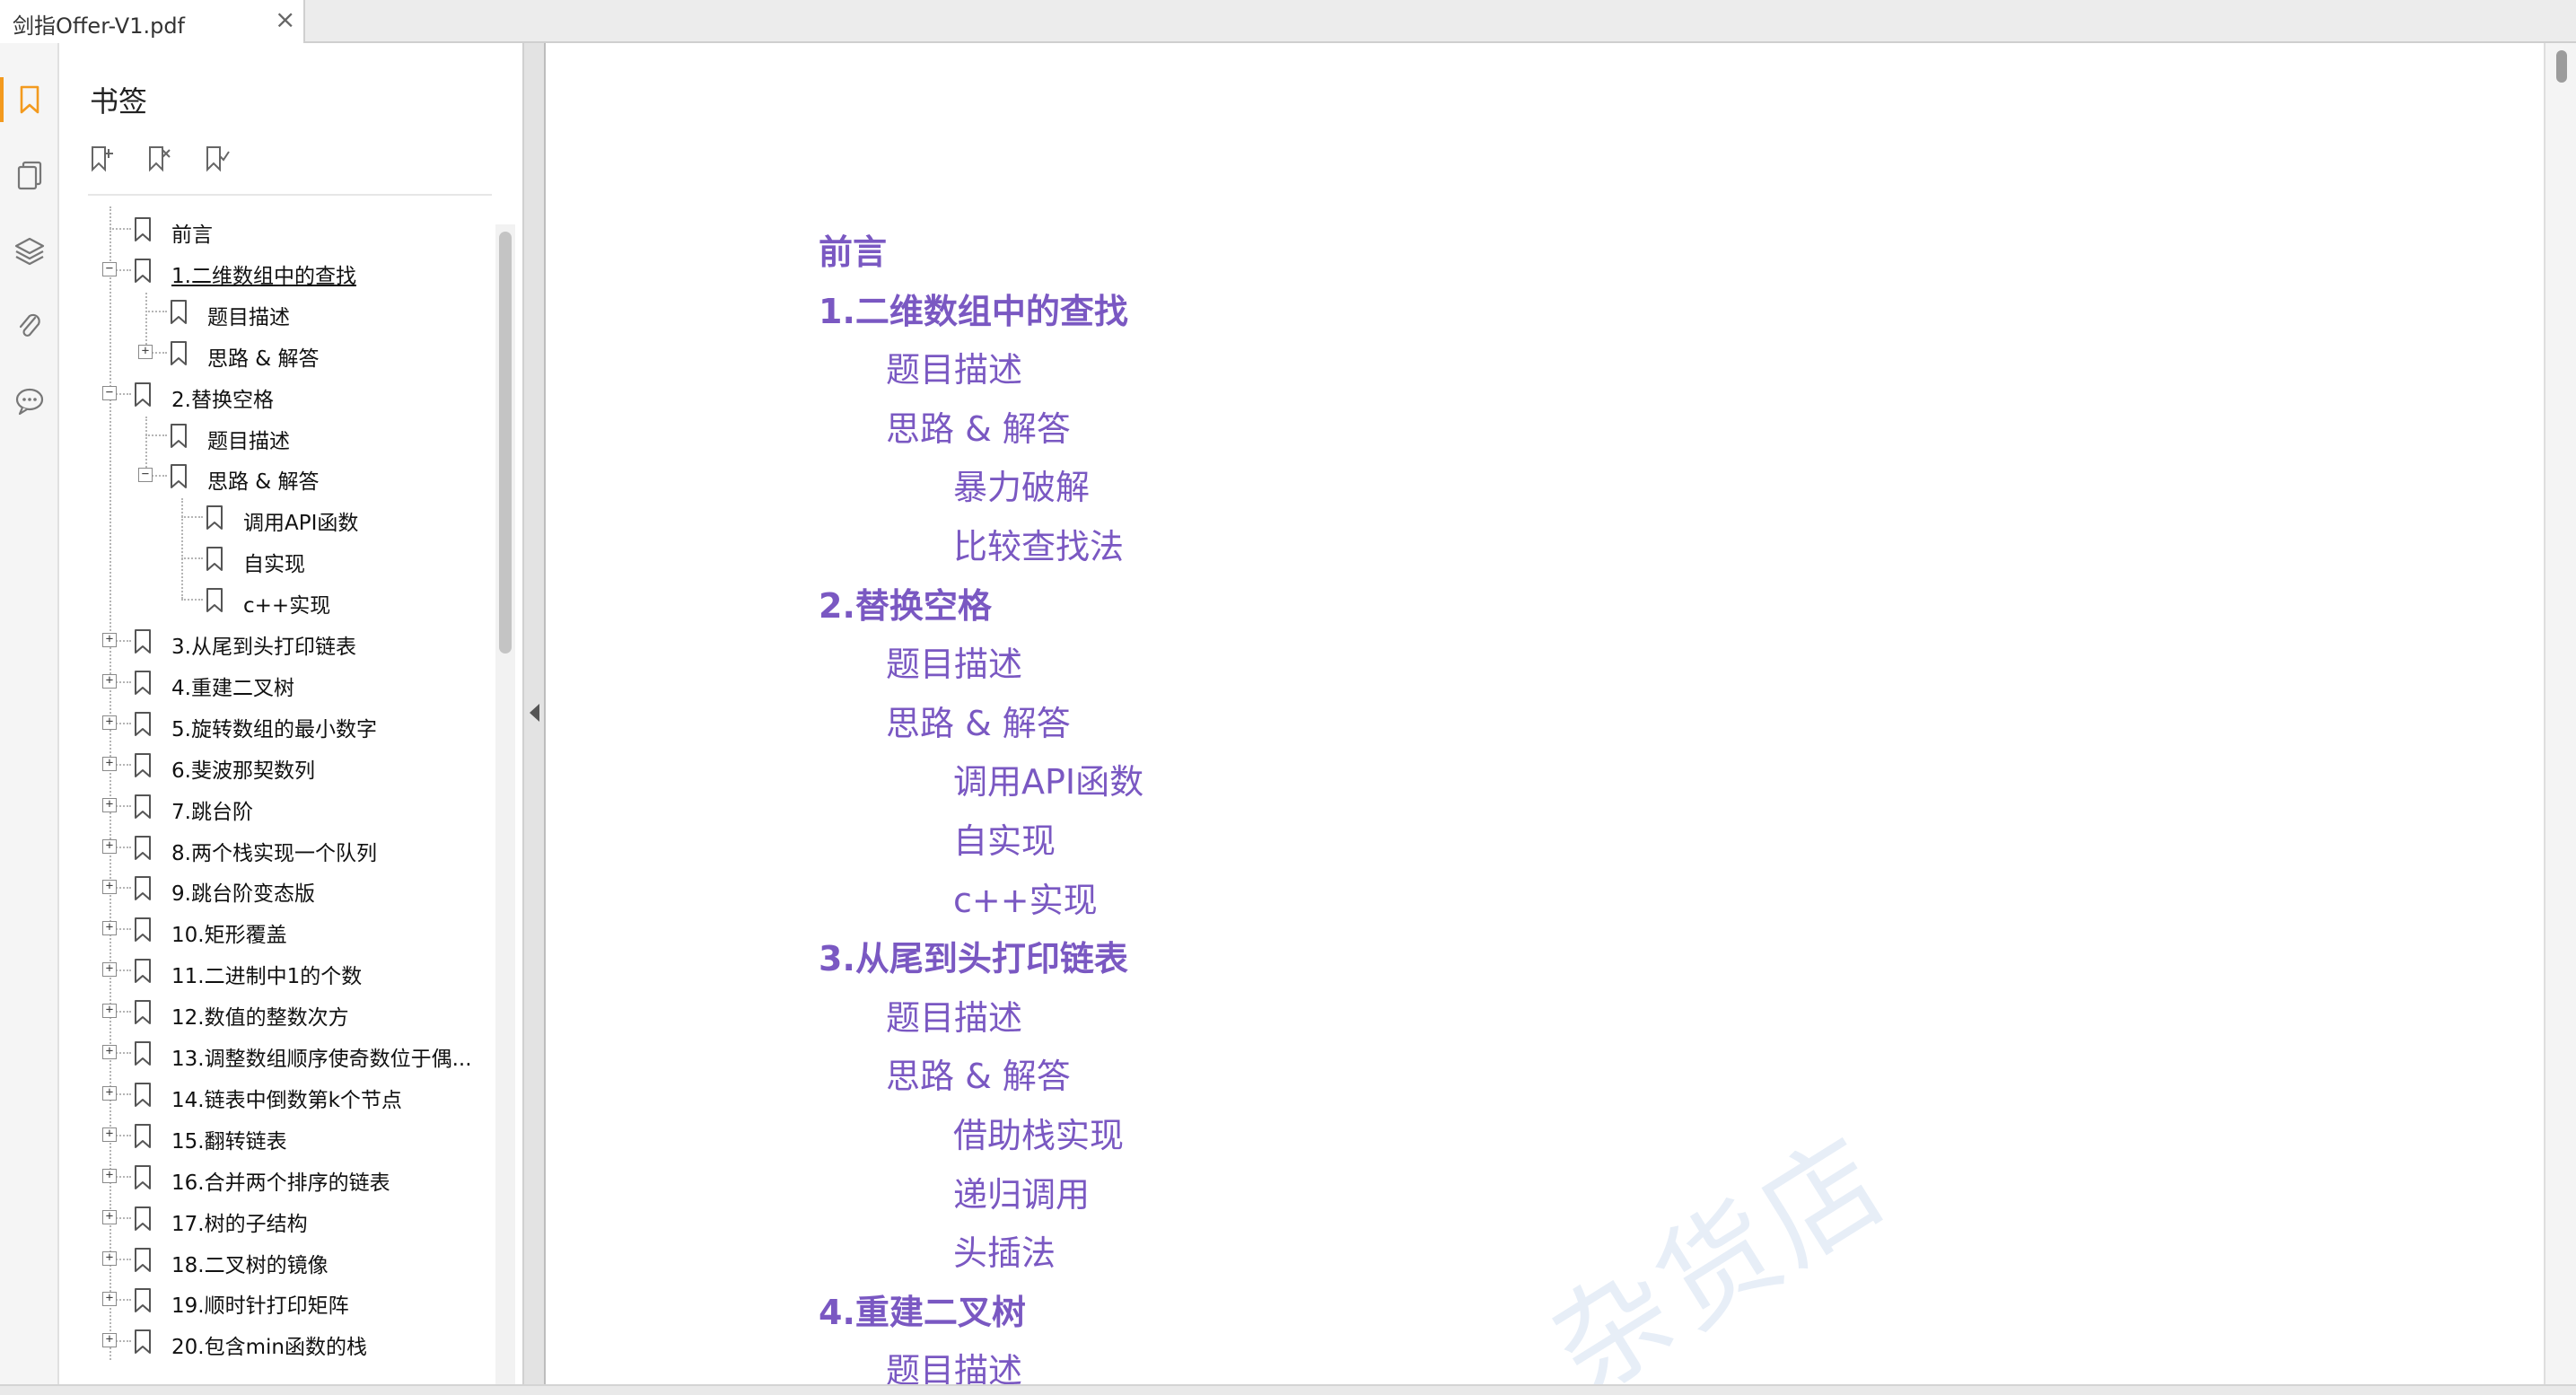 This screenshot has width=2576, height=1395. What do you see at coordinates (2561, 66) in the screenshot?
I see `document-scrollbar-thumb` at bounding box center [2561, 66].